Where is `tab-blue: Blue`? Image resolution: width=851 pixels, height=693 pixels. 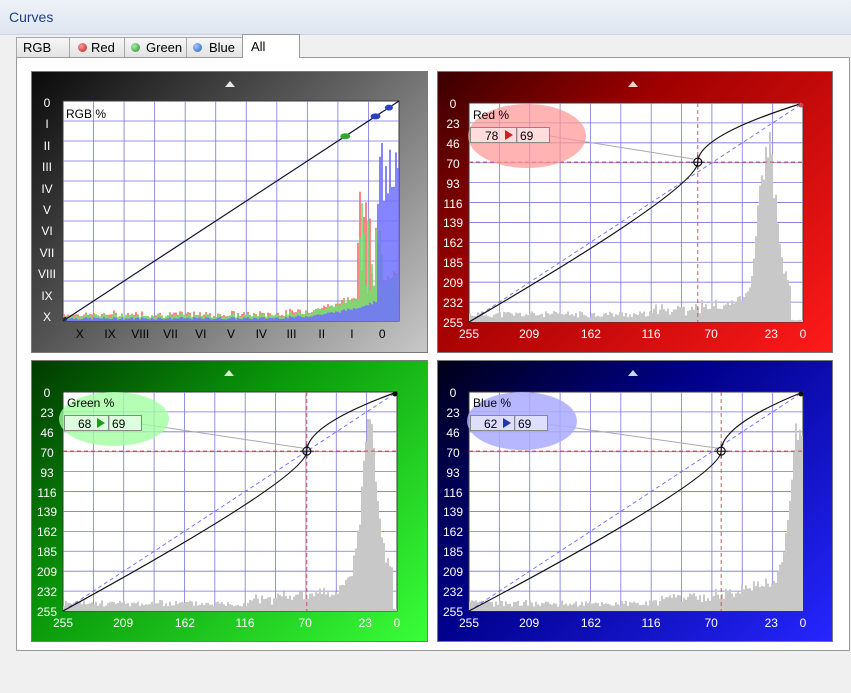 tab-blue: Blue is located at coordinates (214, 47).